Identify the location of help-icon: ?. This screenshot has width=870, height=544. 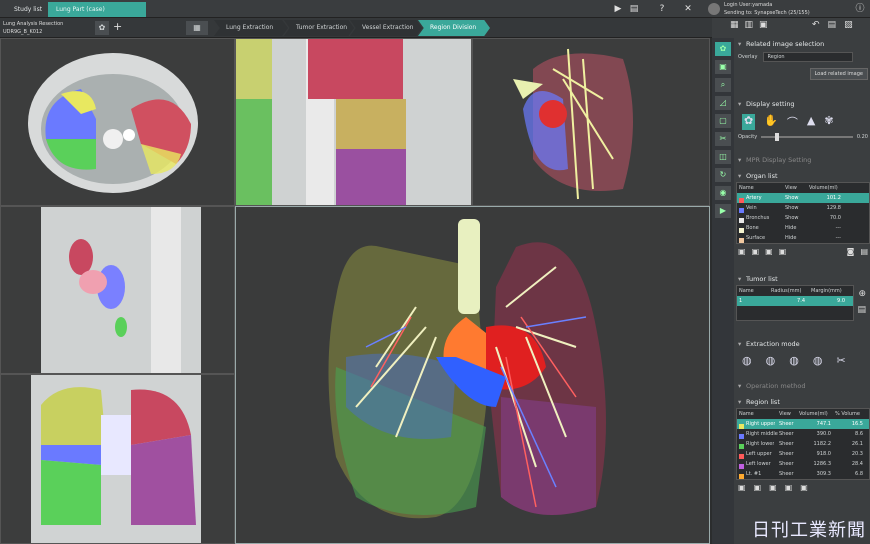
(662, 9).